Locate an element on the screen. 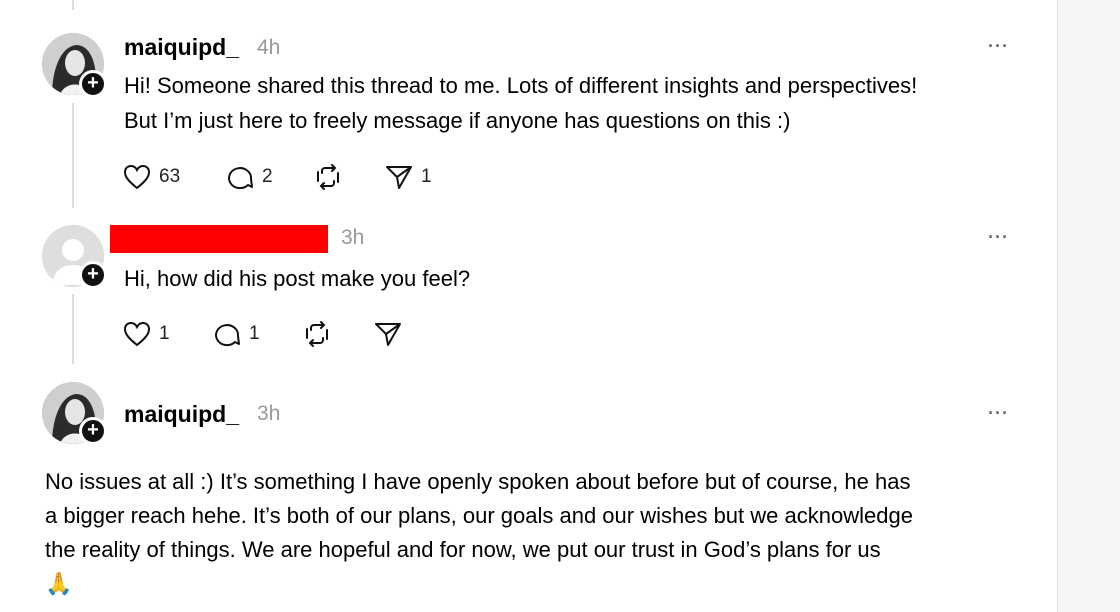 The image size is (1120, 612). post-text: Hi, how did his post make you feel? is located at coordinates (297, 278).